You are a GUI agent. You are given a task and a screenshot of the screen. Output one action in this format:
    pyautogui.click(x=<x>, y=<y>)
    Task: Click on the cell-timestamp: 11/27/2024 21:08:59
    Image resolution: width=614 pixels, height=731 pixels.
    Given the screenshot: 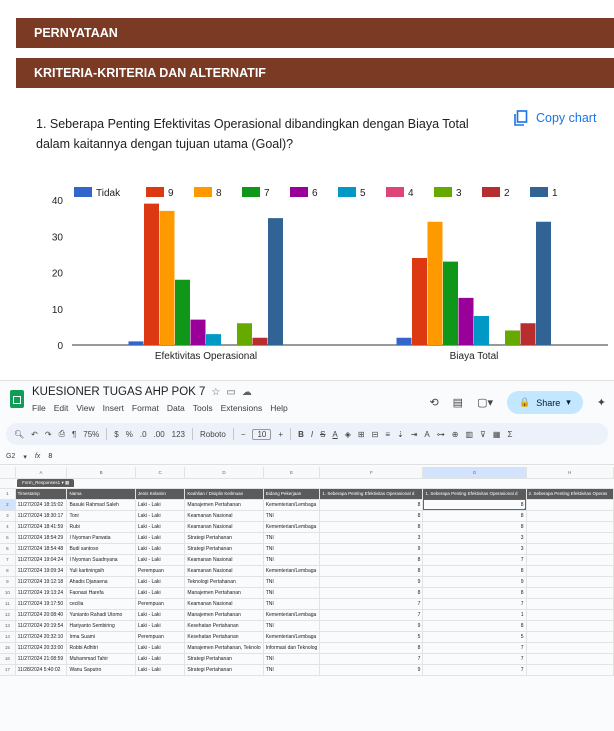 What is the action you would take?
    pyautogui.click(x=41, y=659)
    